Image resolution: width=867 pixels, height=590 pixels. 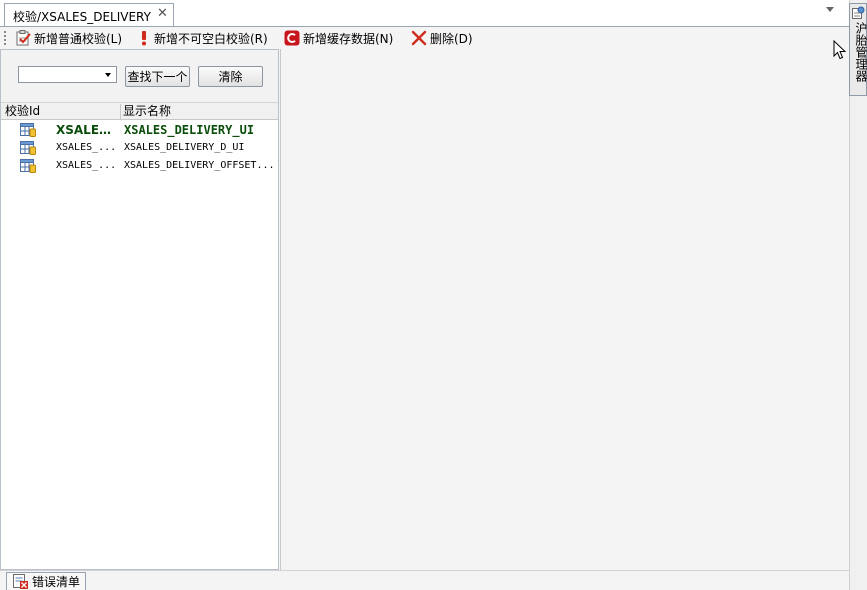 I want to click on document-tab-title: 校验/XSALES_DELIVERY, so click(x=82, y=17).